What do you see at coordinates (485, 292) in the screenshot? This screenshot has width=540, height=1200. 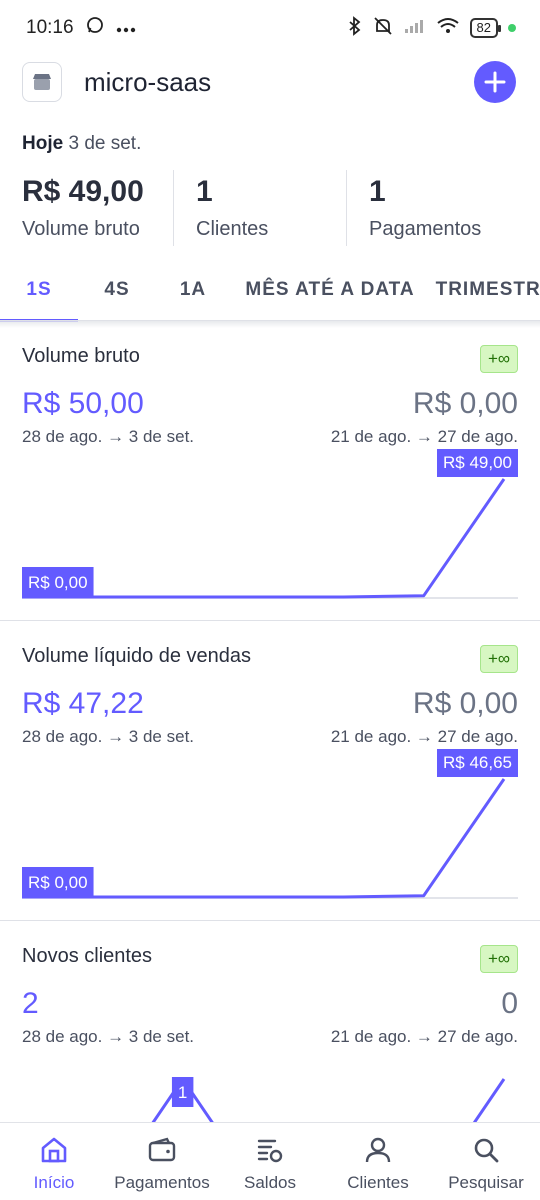 I see `tab-quarter: TRIMESTRE` at bounding box center [485, 292].